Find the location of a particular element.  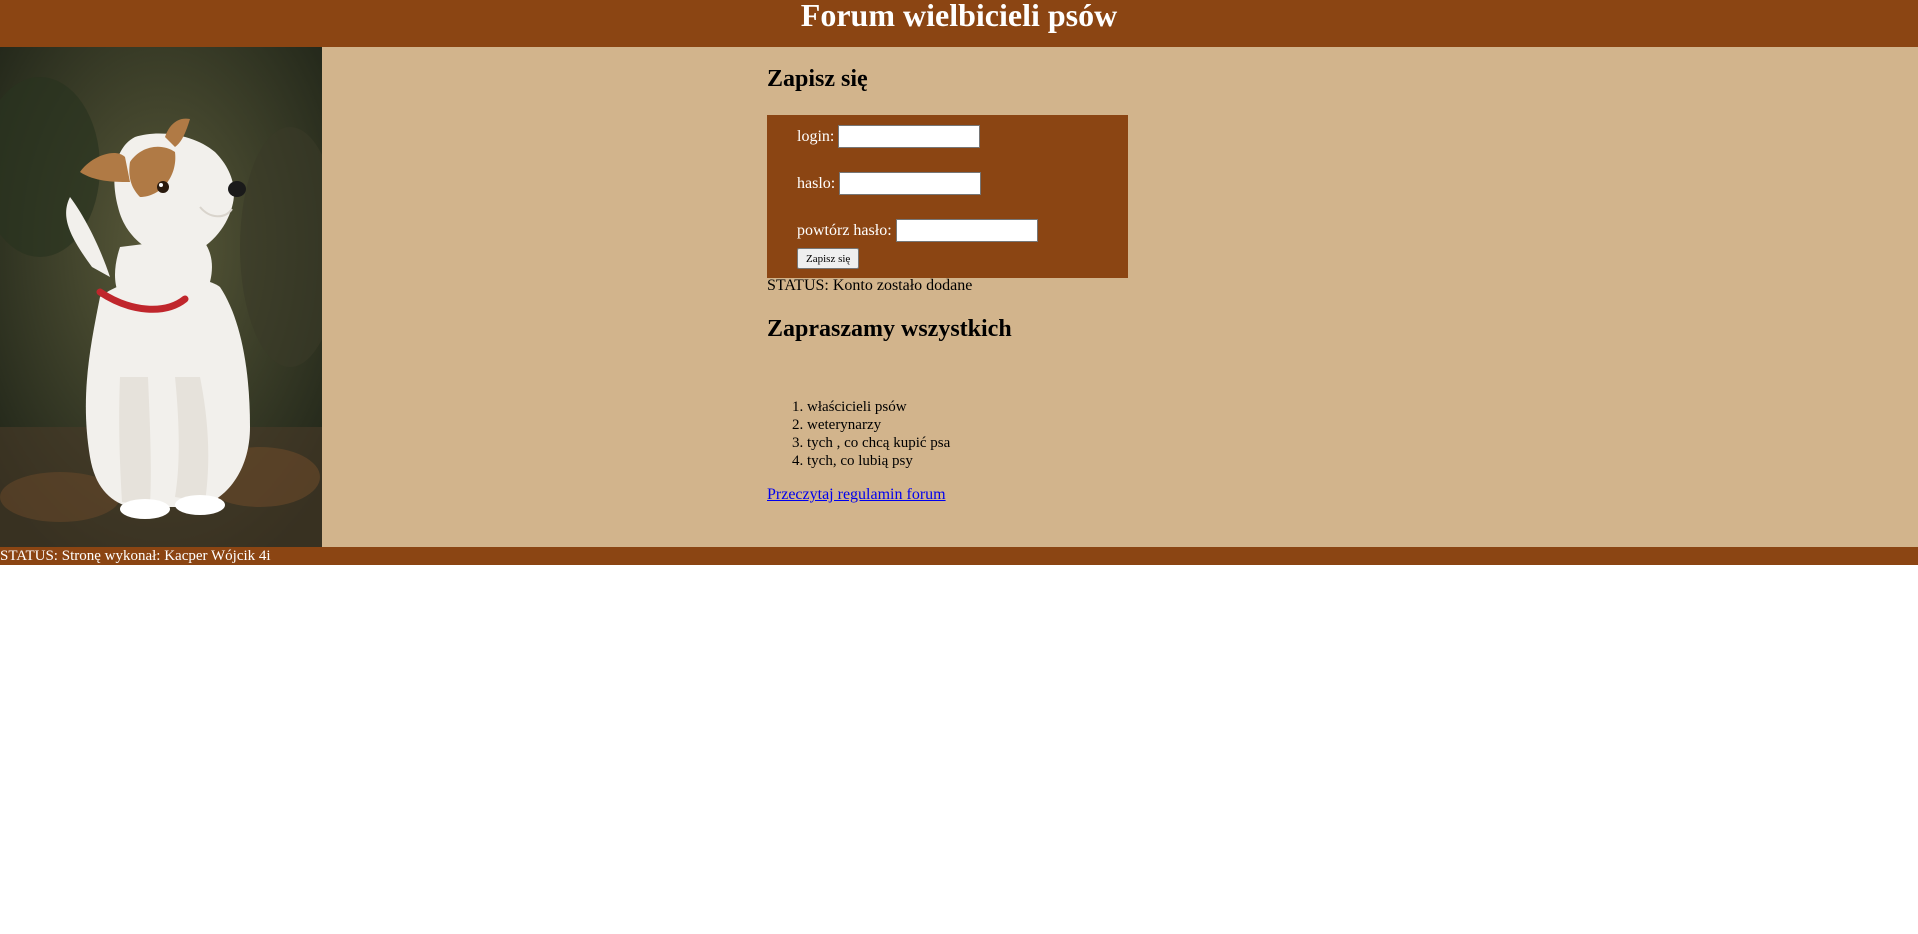

welcome-heading: Zapraszamy wszystkich is located at coordinates (889, 329).